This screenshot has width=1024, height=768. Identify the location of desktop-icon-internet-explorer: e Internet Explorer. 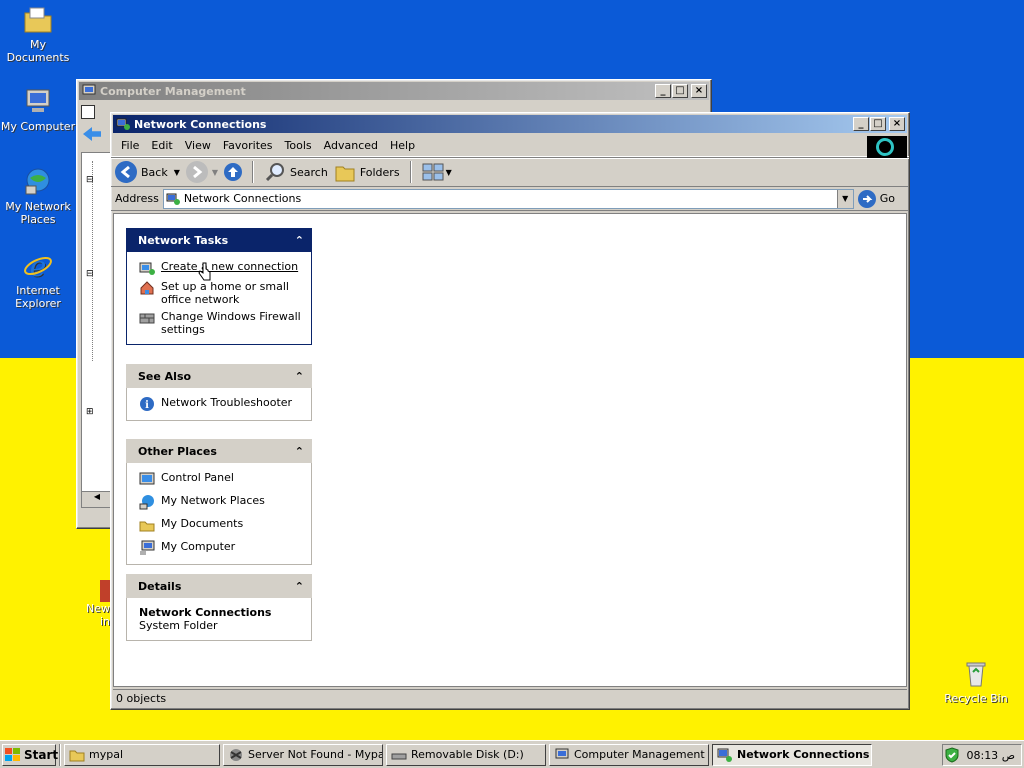
(38, 280).